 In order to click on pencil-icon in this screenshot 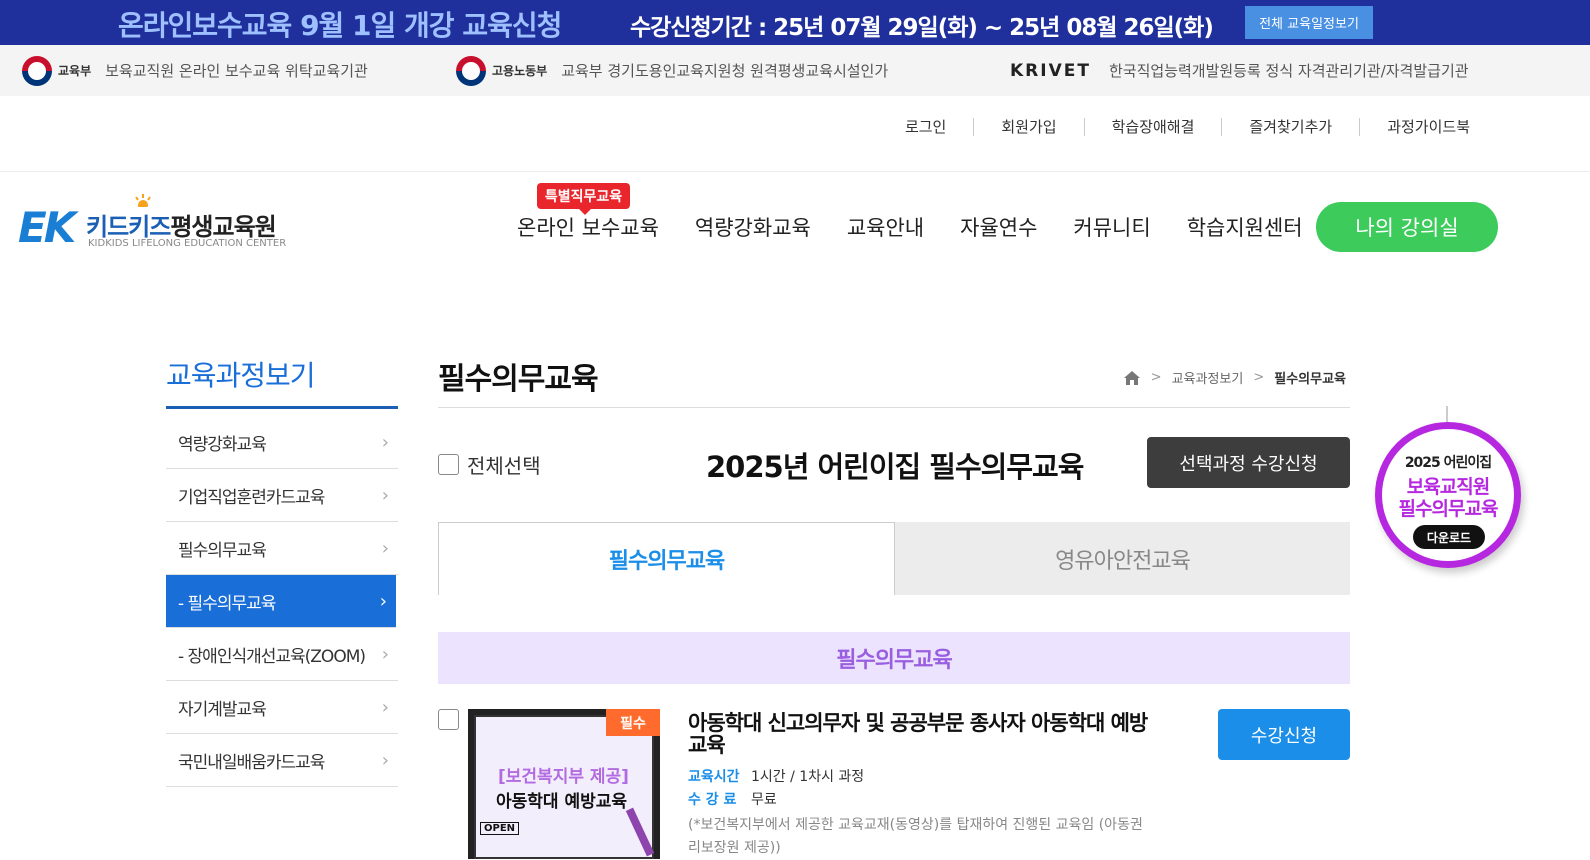, I will do `click(640, 832)`.